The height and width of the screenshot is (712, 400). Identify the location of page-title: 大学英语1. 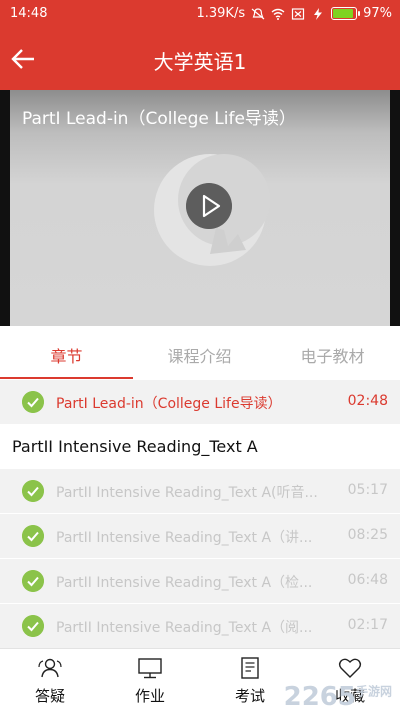
(200, 62).